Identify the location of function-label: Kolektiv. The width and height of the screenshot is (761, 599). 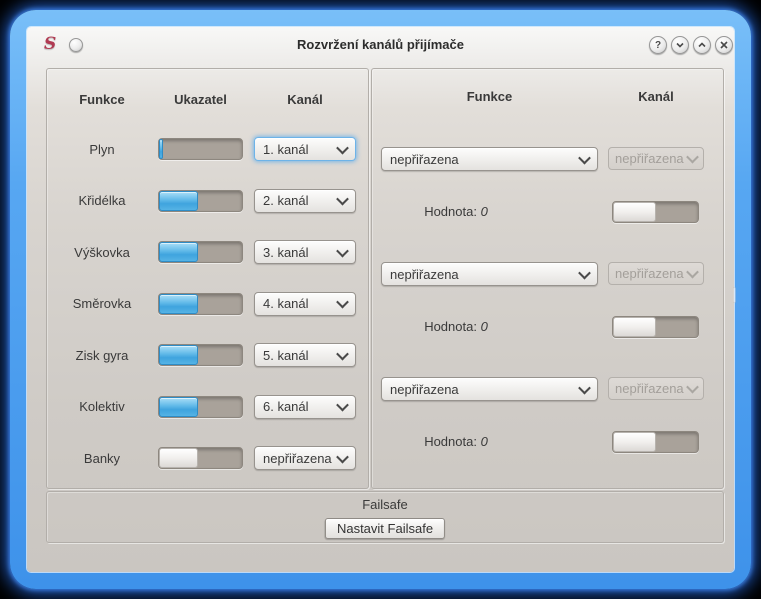
(102, 406).